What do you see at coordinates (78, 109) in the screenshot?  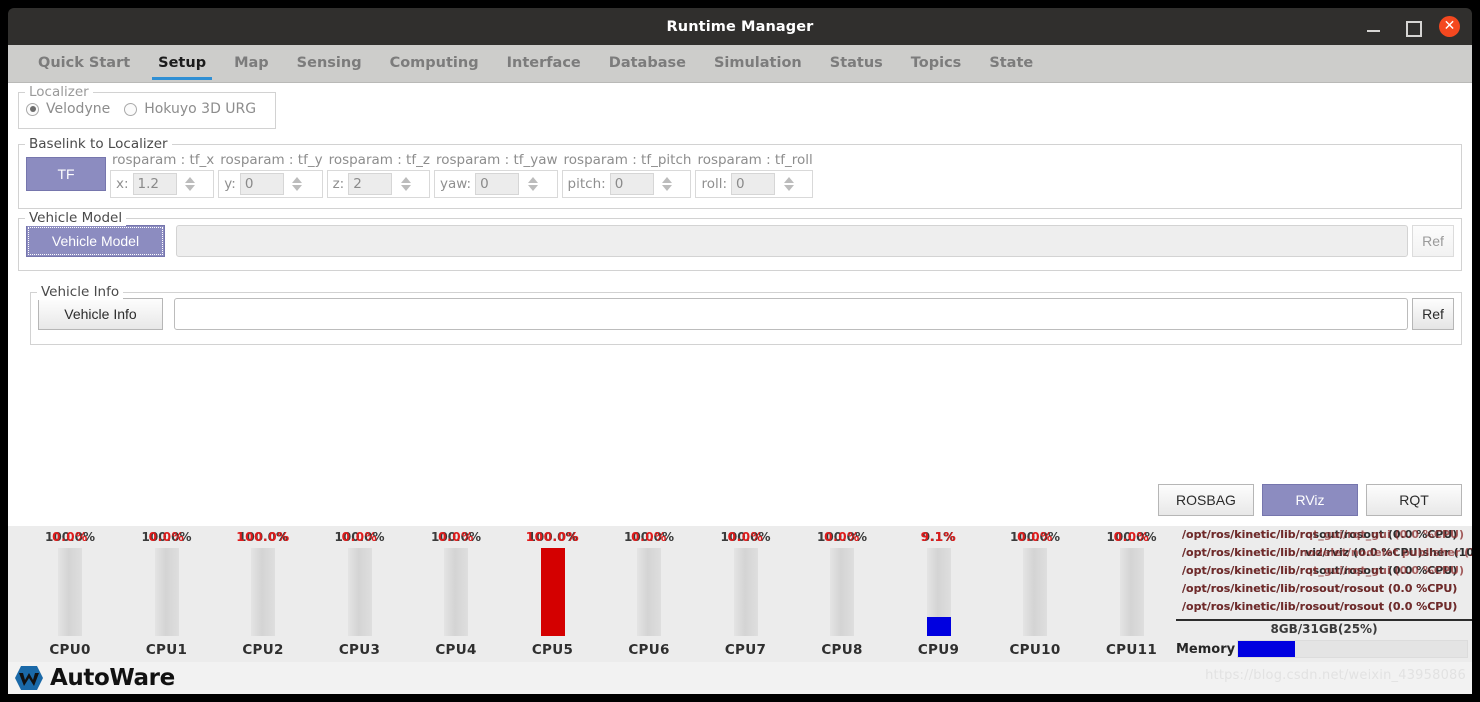 I see `localizer-radio-label: Velodyne` at bounding box center [78, 109].